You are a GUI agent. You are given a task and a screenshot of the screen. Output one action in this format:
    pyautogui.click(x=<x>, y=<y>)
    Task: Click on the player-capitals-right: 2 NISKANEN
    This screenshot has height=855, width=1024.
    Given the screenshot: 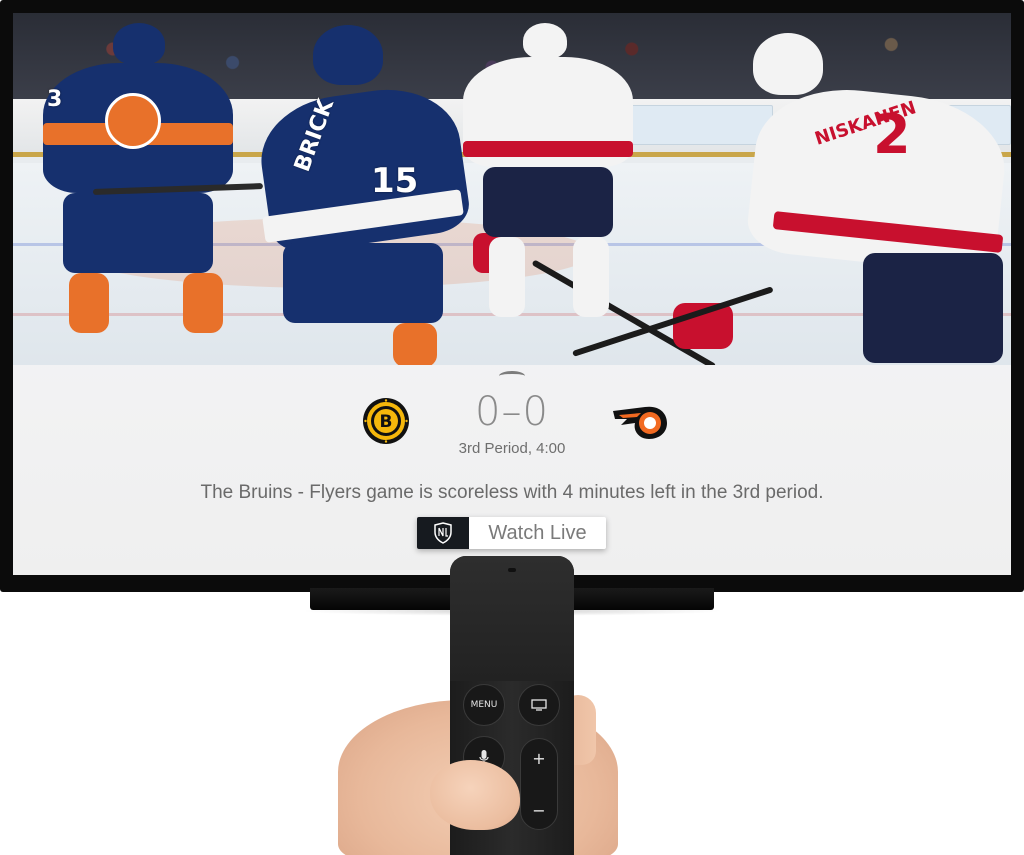 What is the action you would take?
    pyautogui.click(x=842, y=194)
    